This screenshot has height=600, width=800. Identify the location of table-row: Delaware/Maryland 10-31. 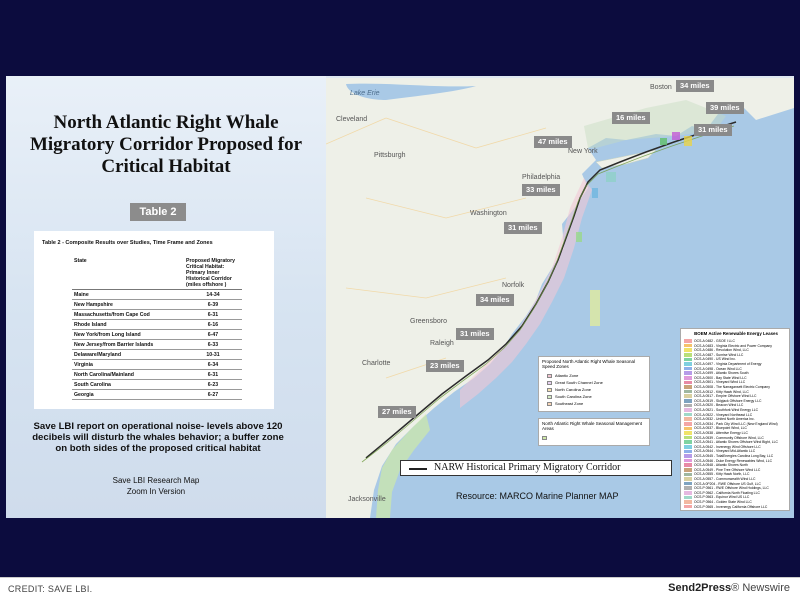
(157, 354).